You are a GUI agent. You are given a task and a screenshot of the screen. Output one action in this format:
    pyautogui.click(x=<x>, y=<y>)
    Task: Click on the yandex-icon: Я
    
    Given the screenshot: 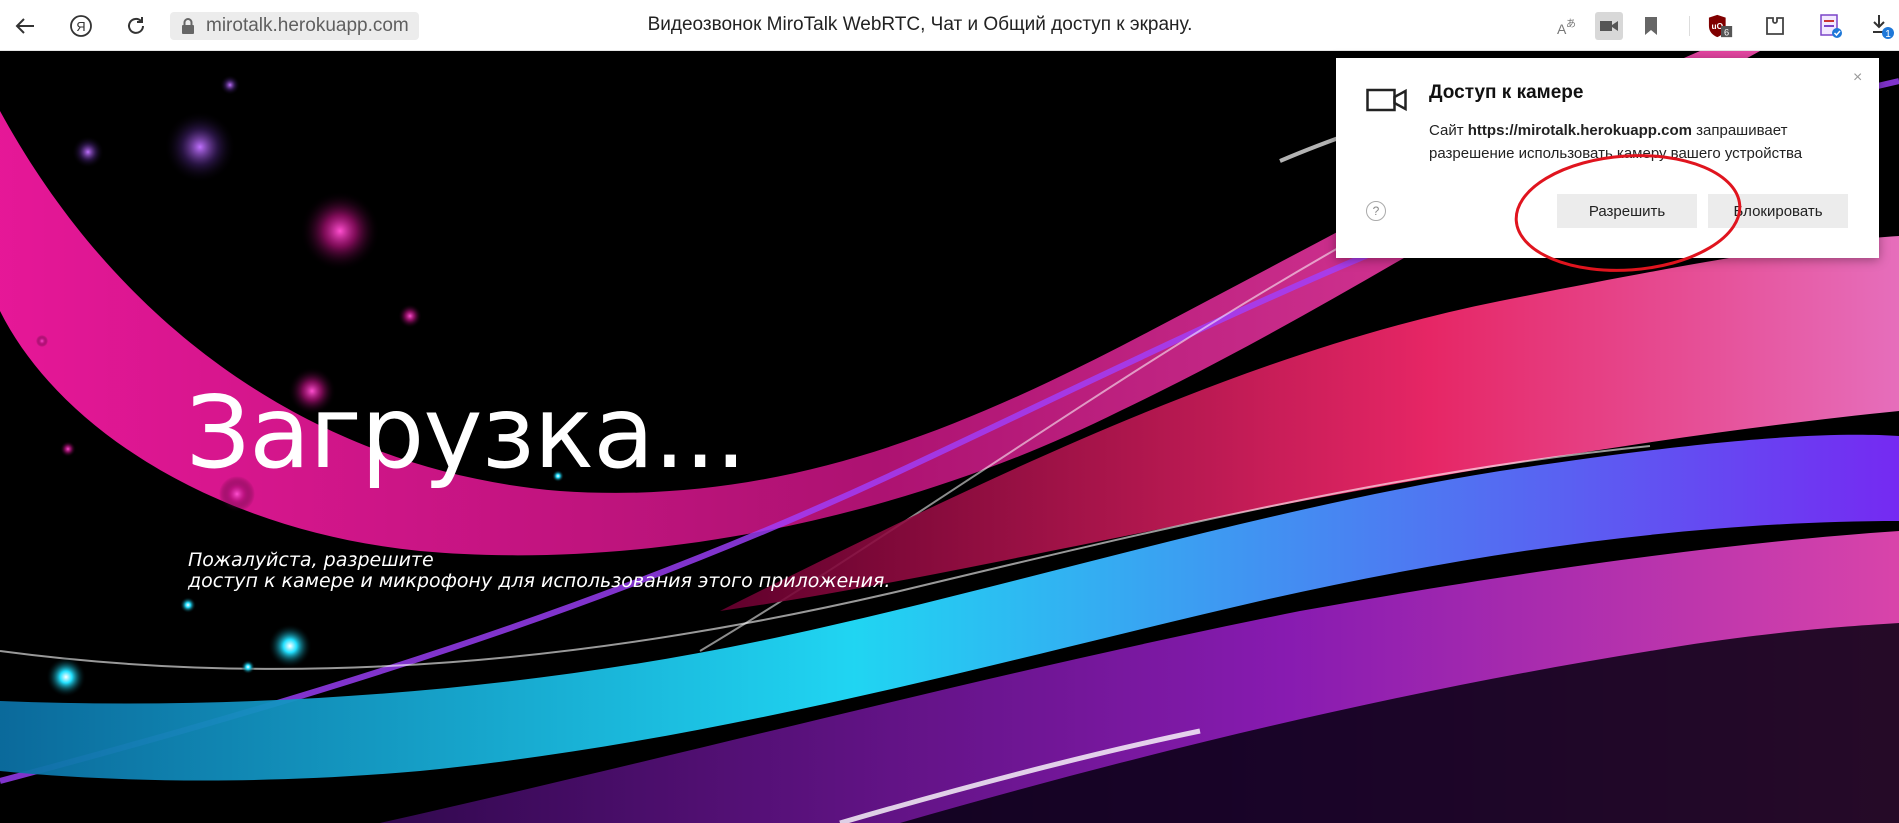 What is the action you would take?
    pyautogui.click(x=81, y=26)
    